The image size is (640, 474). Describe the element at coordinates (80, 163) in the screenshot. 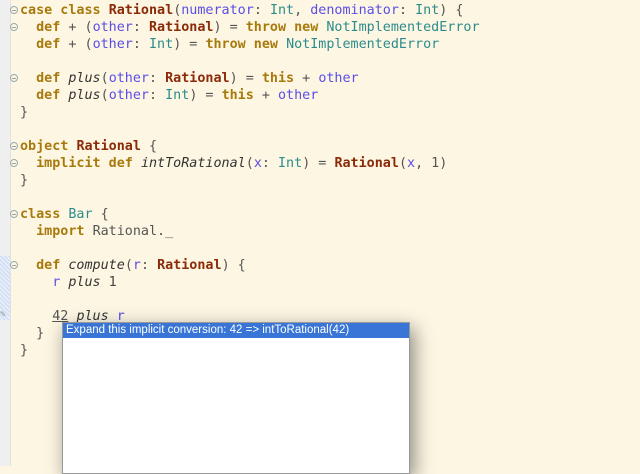

I see `code-token: implicit def` at that location.